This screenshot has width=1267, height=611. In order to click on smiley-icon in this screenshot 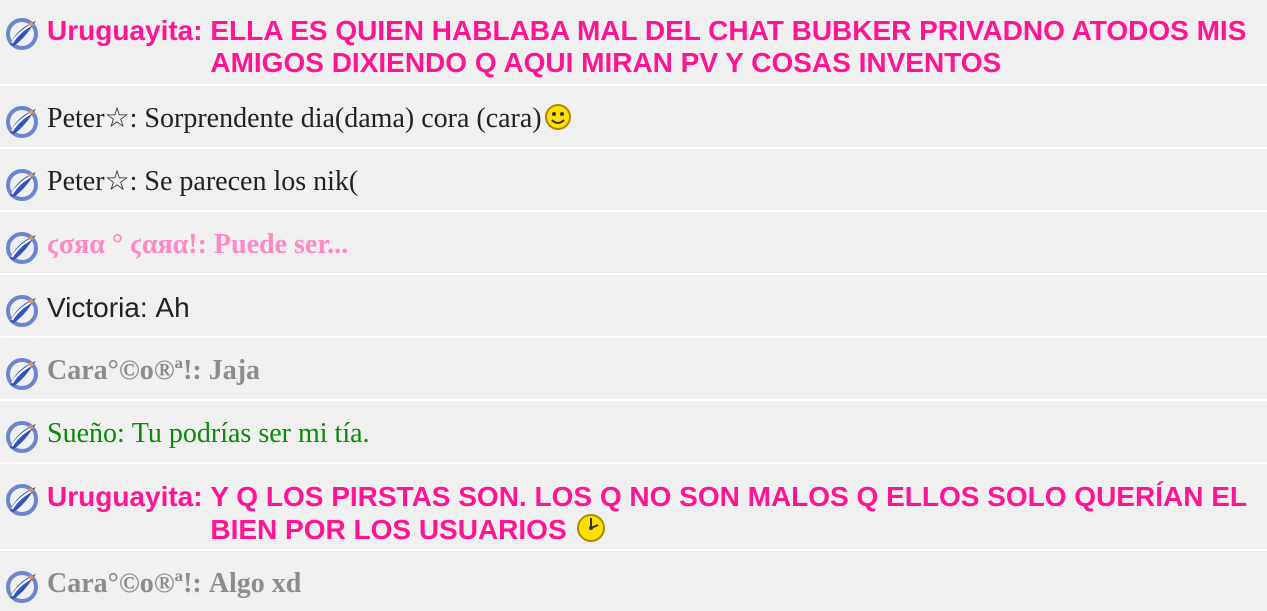, I will do `click(558, 121)`.